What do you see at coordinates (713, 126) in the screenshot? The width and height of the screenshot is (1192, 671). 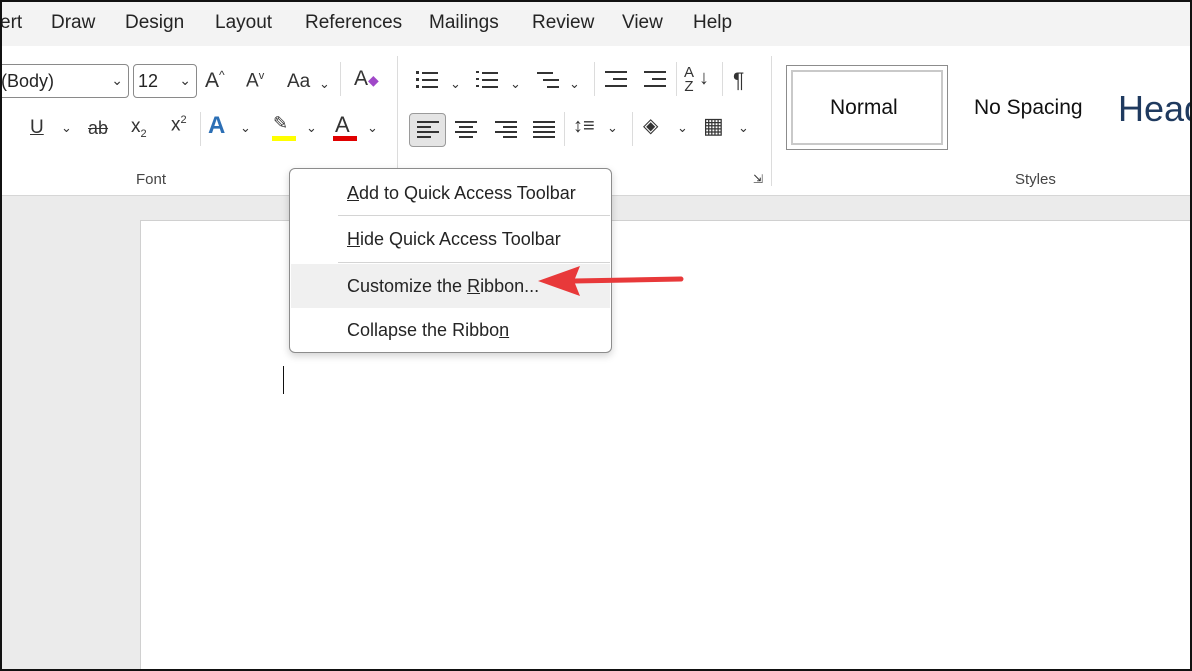 I see `borders-icon: ▦` at bounding box center [713, 126].